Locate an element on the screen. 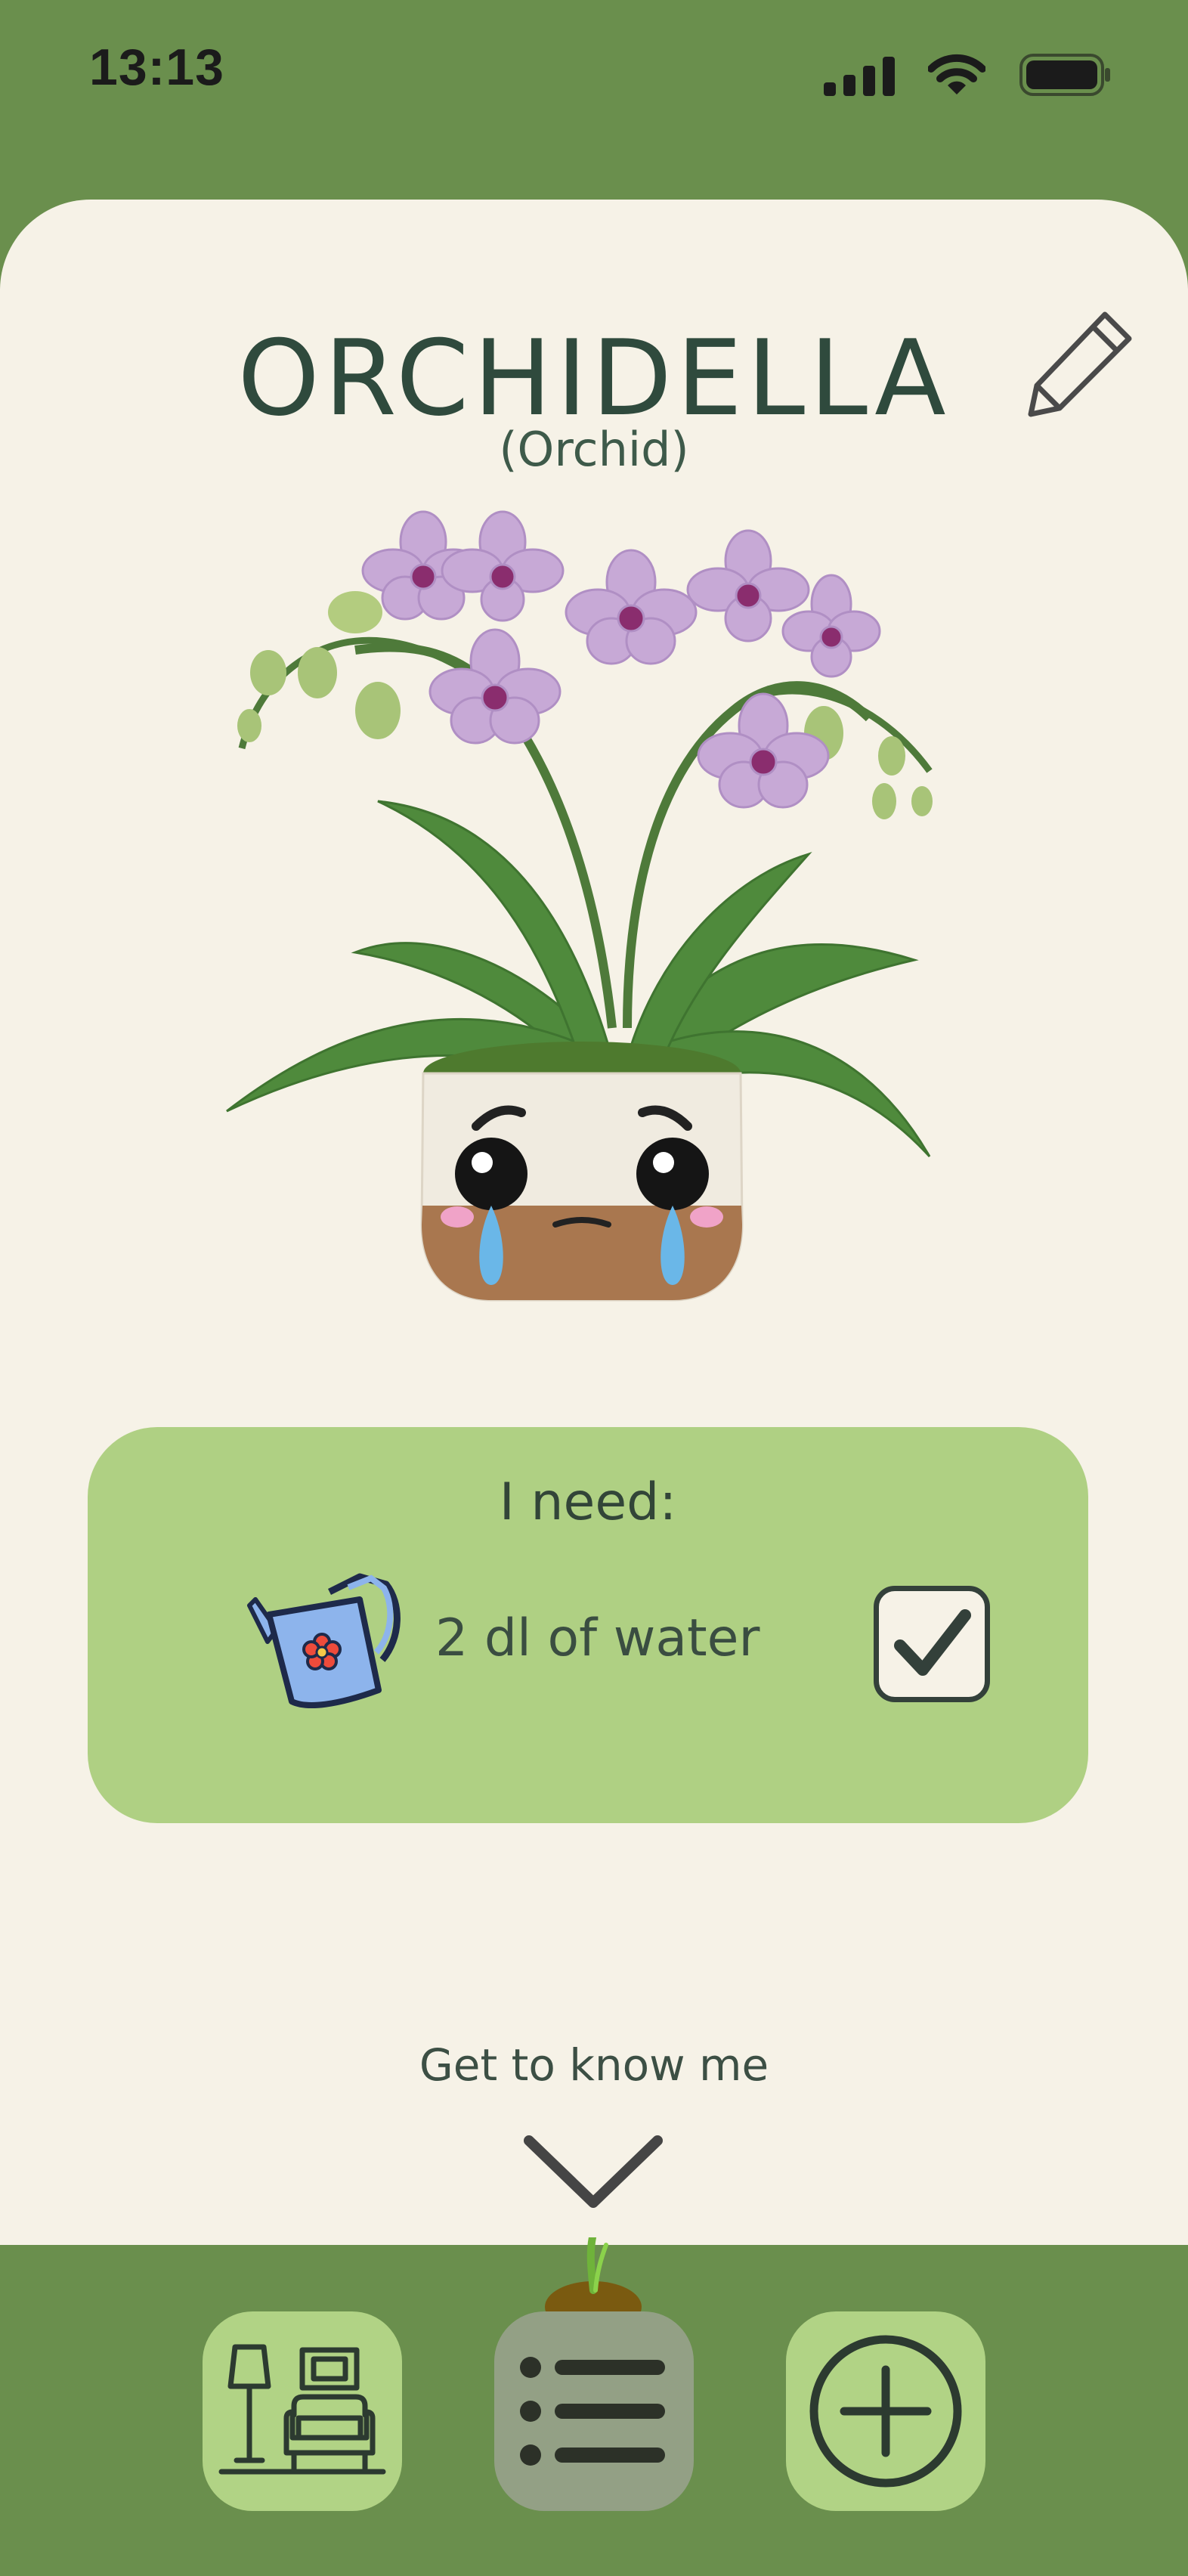 The height and width of the screenshot is (2576, 1188). watering-can-icon is located at coordinates (324, 1641).